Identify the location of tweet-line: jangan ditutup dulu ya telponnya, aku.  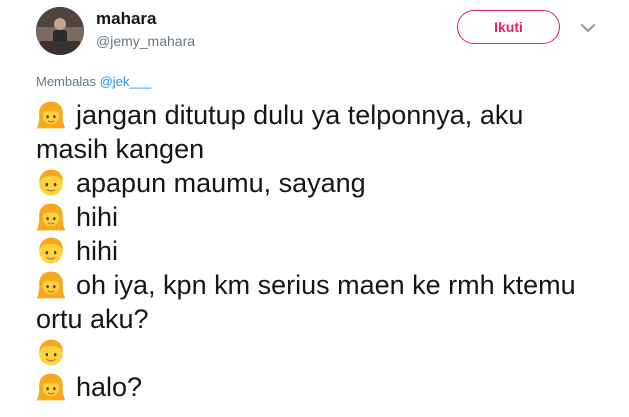
(326, 115).